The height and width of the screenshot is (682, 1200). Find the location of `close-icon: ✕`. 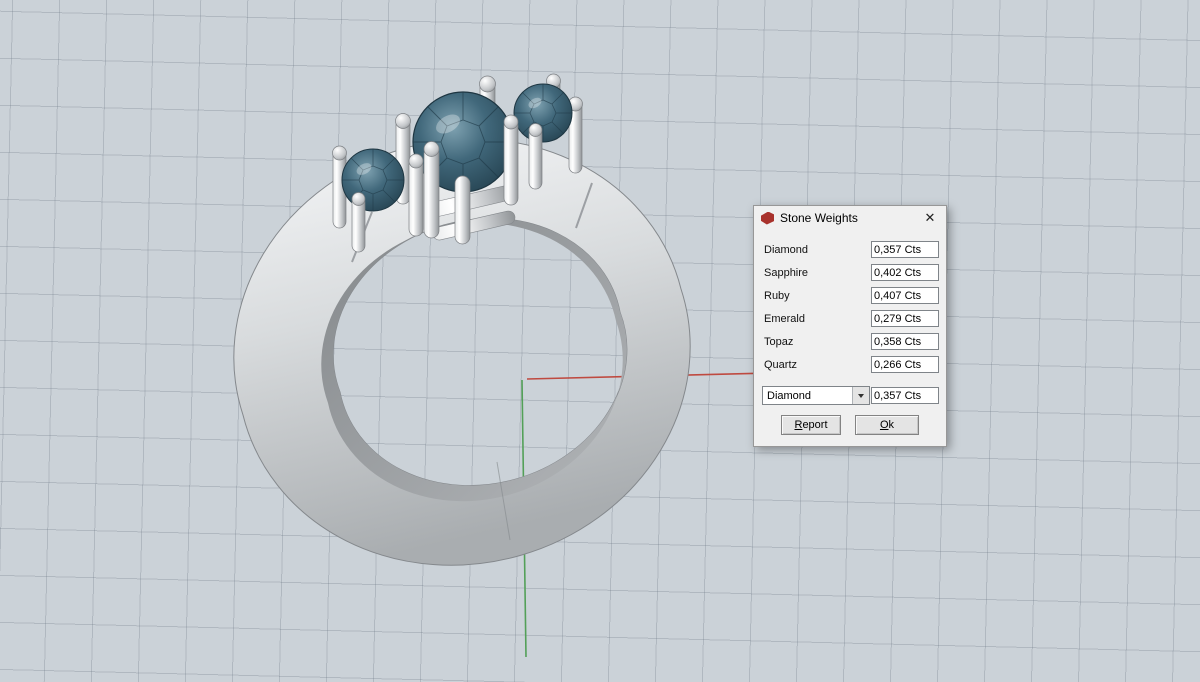

close-icon: ✕ is located at coordinates (930, 218).